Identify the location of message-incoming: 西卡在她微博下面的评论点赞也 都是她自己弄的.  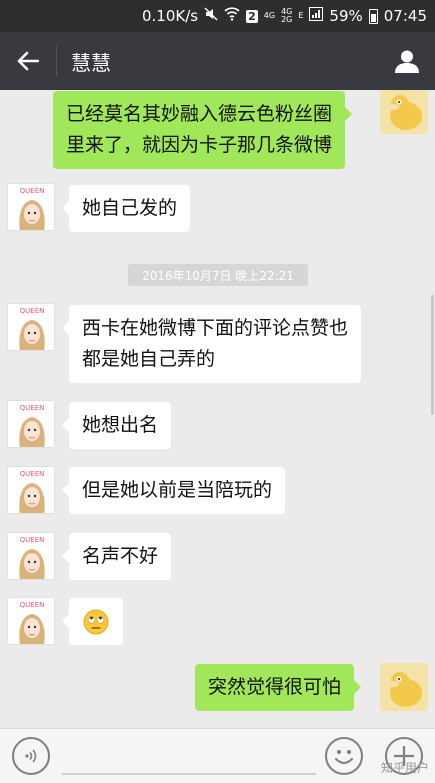
(211, 344).